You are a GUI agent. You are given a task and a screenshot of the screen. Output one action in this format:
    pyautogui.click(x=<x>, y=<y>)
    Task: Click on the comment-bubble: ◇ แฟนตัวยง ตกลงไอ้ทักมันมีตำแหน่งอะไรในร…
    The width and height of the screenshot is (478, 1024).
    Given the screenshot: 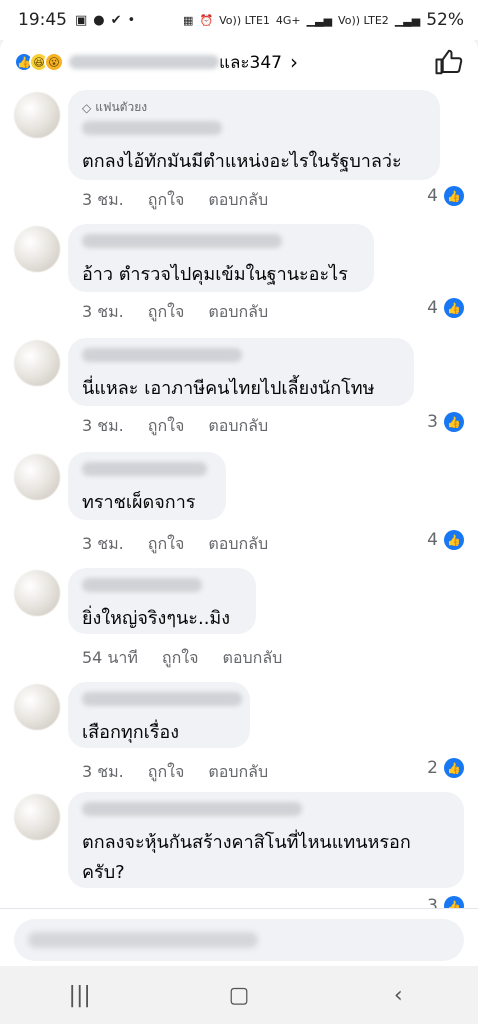 What is the action you would take?
    pyautogui.click(x=254, y=135)
    